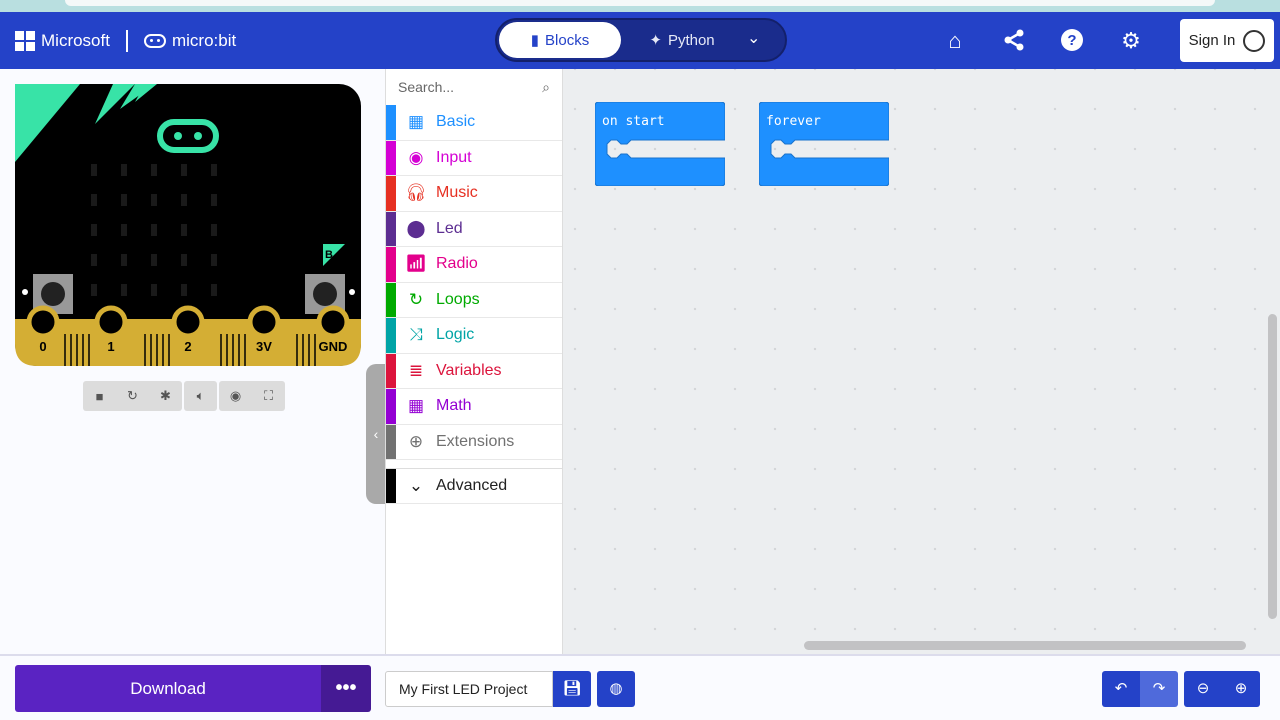 This screenshot has height=720, width=1280. What do you see at coordinates (793, 121) in the screenshot?
I see `block-label: forever` at bounding box center [793, 121].